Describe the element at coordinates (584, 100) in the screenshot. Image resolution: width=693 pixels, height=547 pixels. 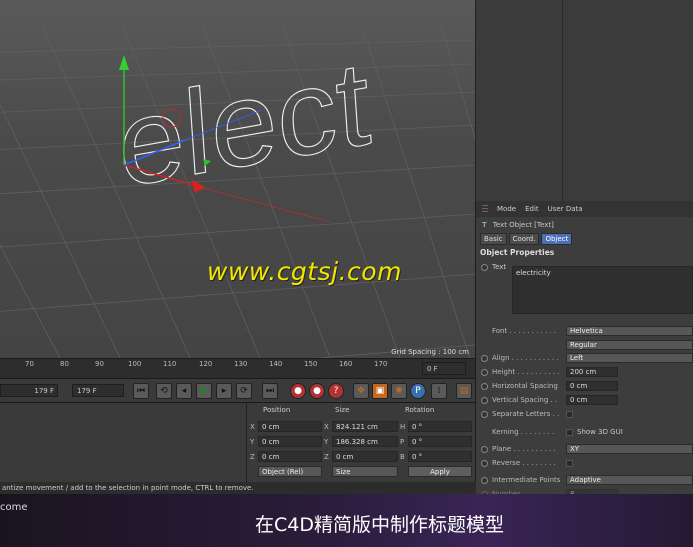
I see `object-manager` at that location.